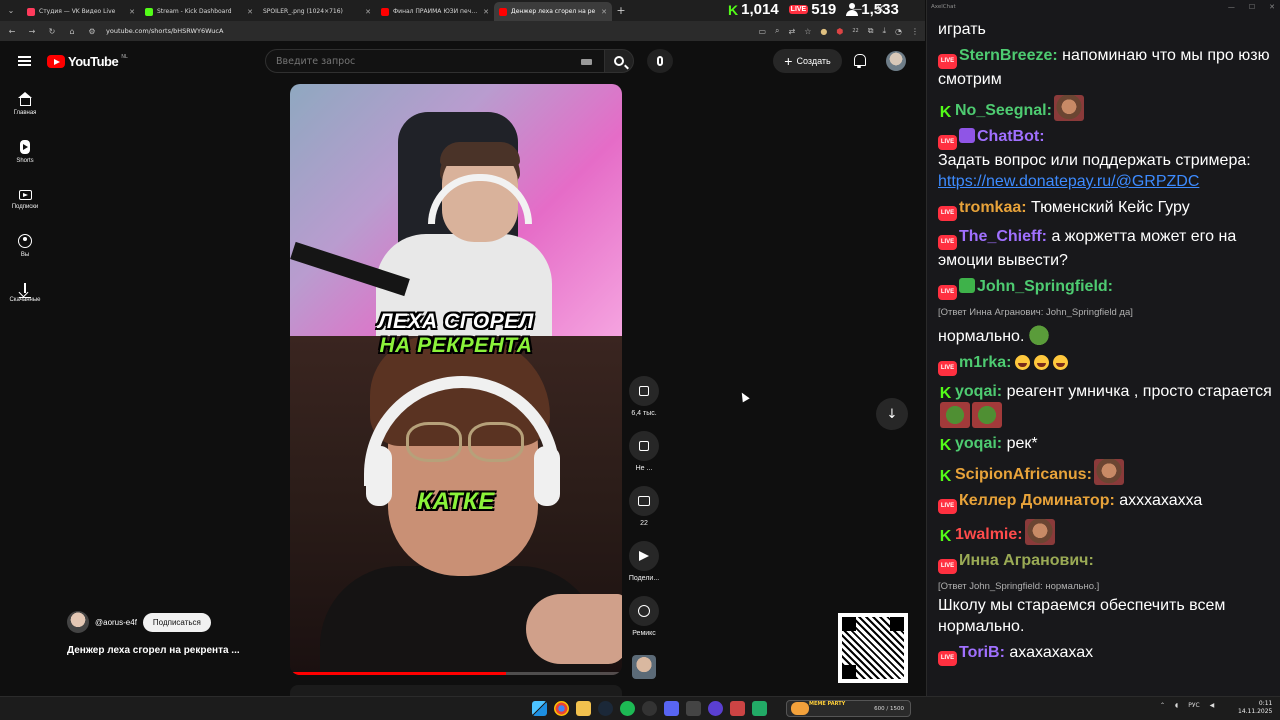  I want to click on profile-icon: ◔, so click(898, 31).